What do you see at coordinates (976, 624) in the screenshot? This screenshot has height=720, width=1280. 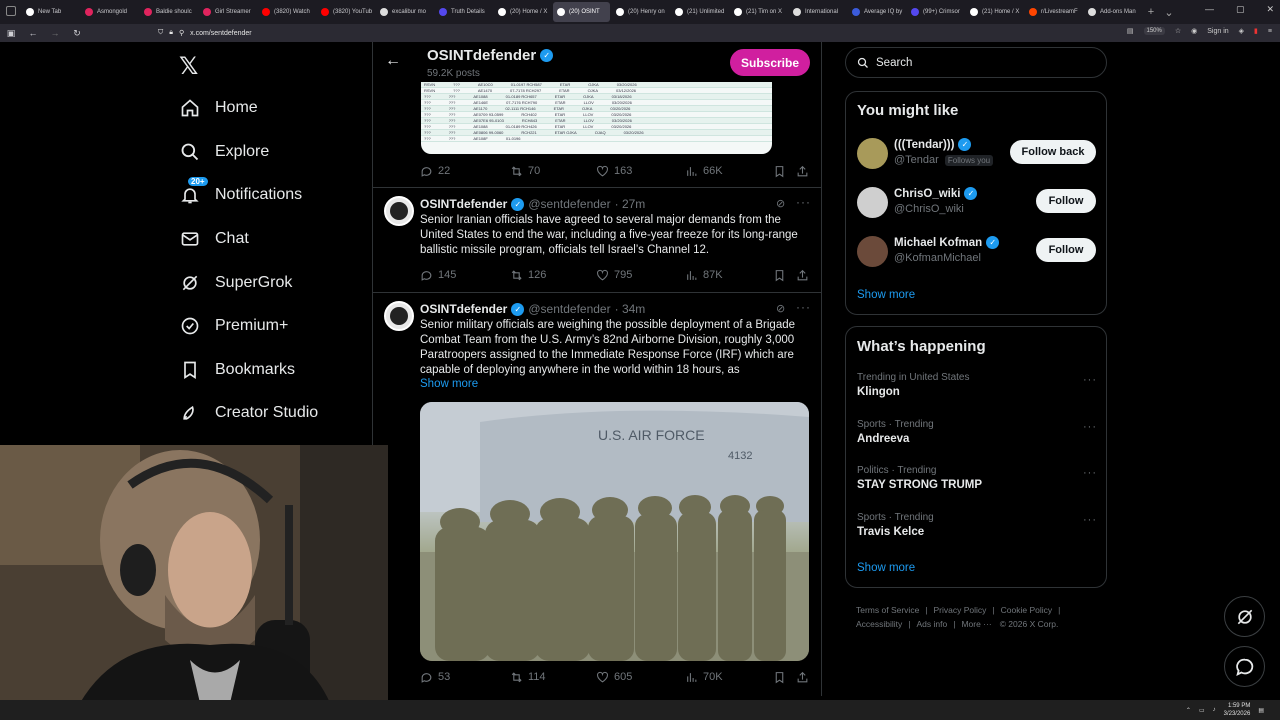 I see `footer-link: More ···` at bounding box center [976, 624].